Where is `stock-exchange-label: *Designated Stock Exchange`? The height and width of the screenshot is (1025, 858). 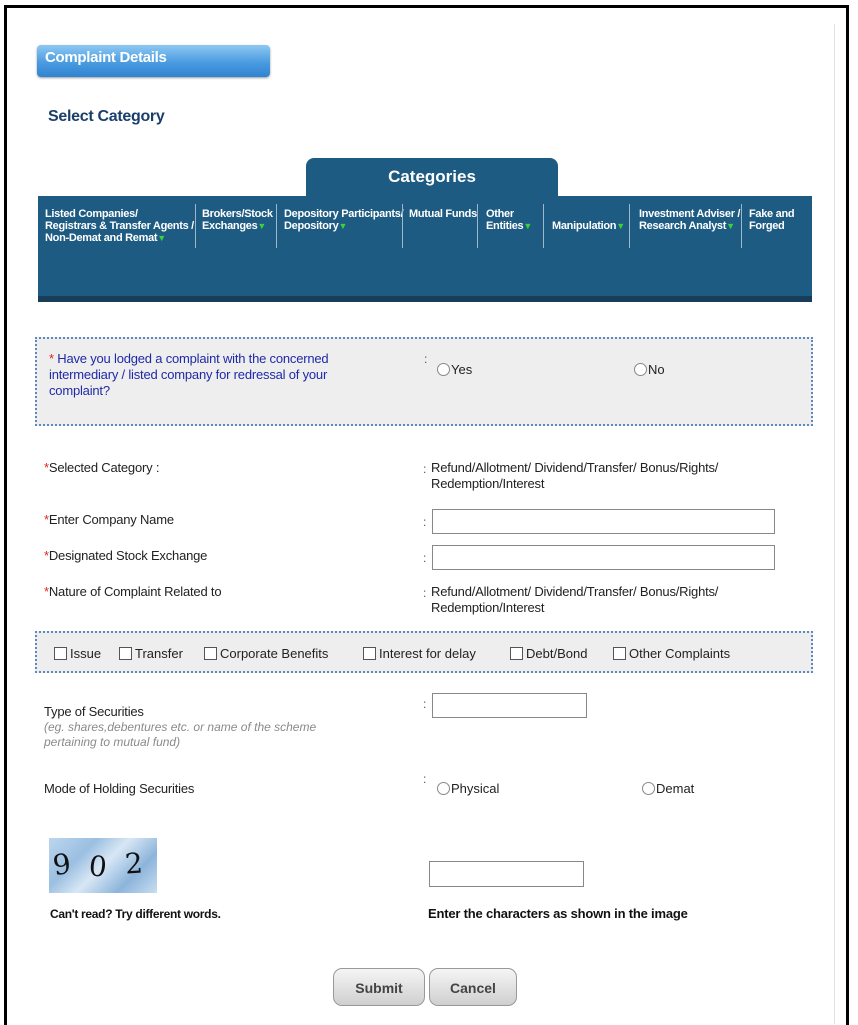 stock-exchange-label: *Designated Stock Exchange is located at coordinates (126, 555).